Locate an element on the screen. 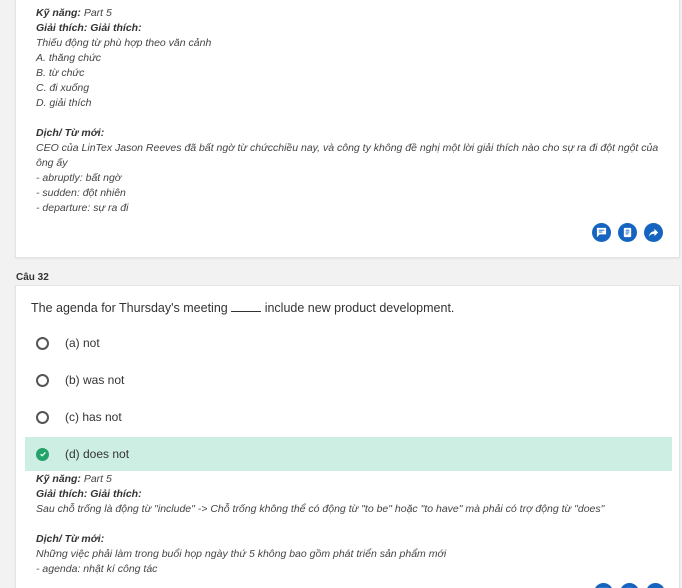  action-buttons-bottom is located at coordinates (629, 585).